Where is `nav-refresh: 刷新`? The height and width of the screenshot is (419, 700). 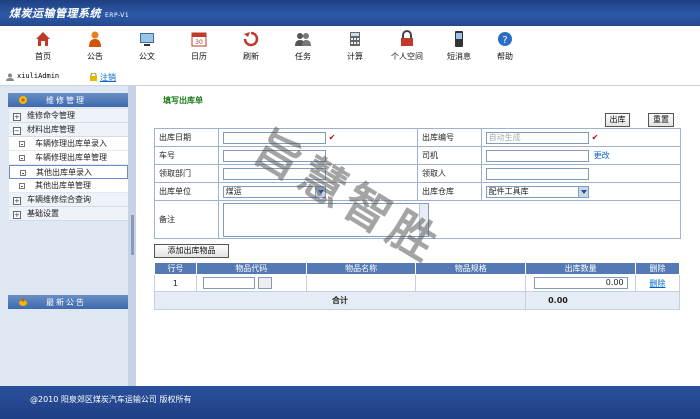 nav-refresh: 刷新 is located at coordinates (251, 49).